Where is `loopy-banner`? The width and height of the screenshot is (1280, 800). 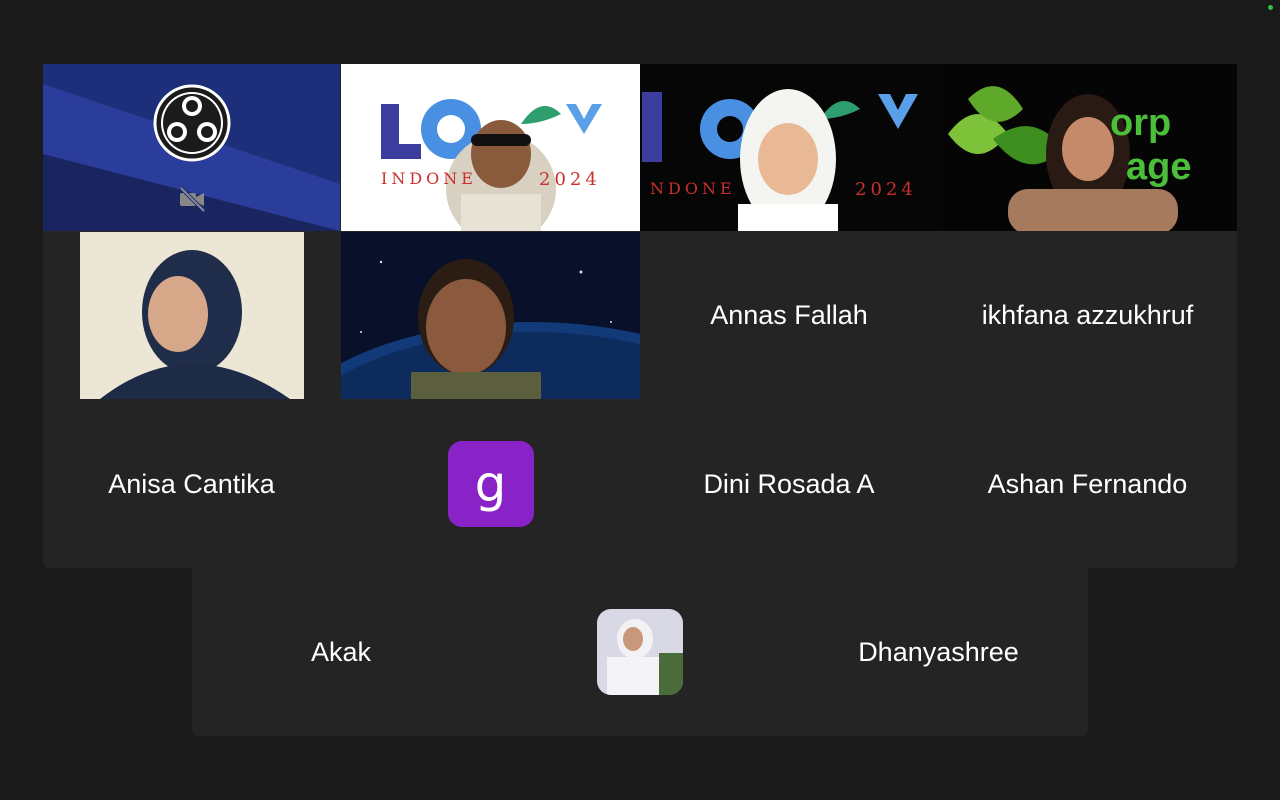
loopy-banner is located at coordinates (490, 147).